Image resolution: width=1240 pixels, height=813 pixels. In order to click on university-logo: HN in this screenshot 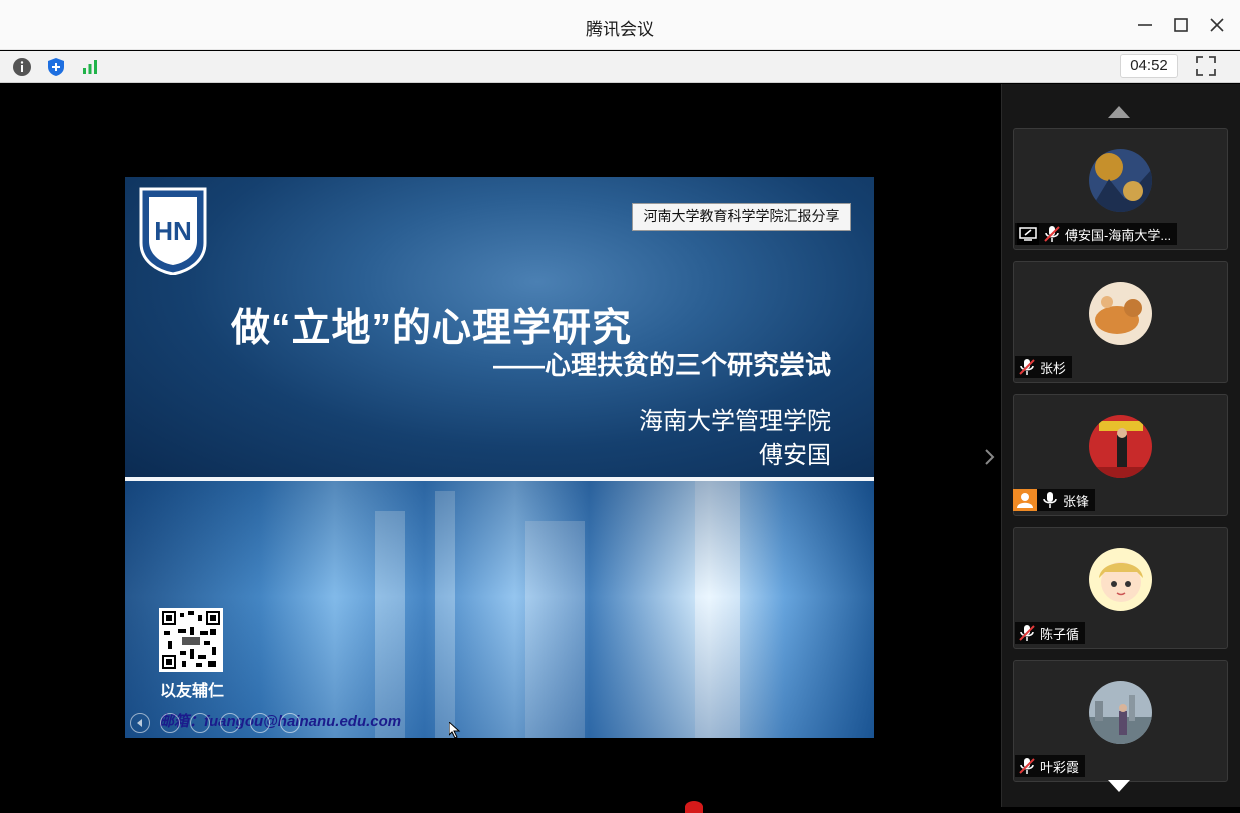, I will do `click(173, 230)`.